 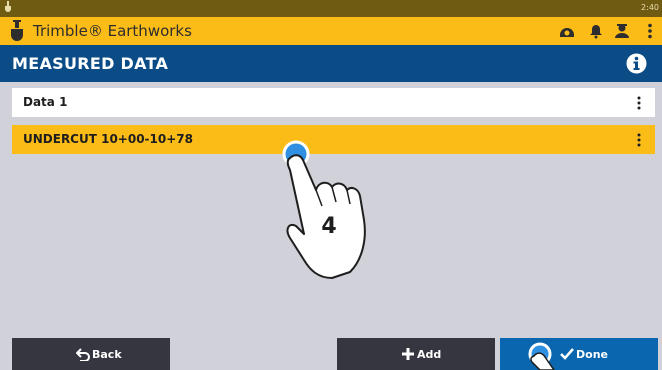 What do you see at coordinates (17, 30) in the screenshot?
I see `trimble-logo-icon` at bounding box center [17, 30].